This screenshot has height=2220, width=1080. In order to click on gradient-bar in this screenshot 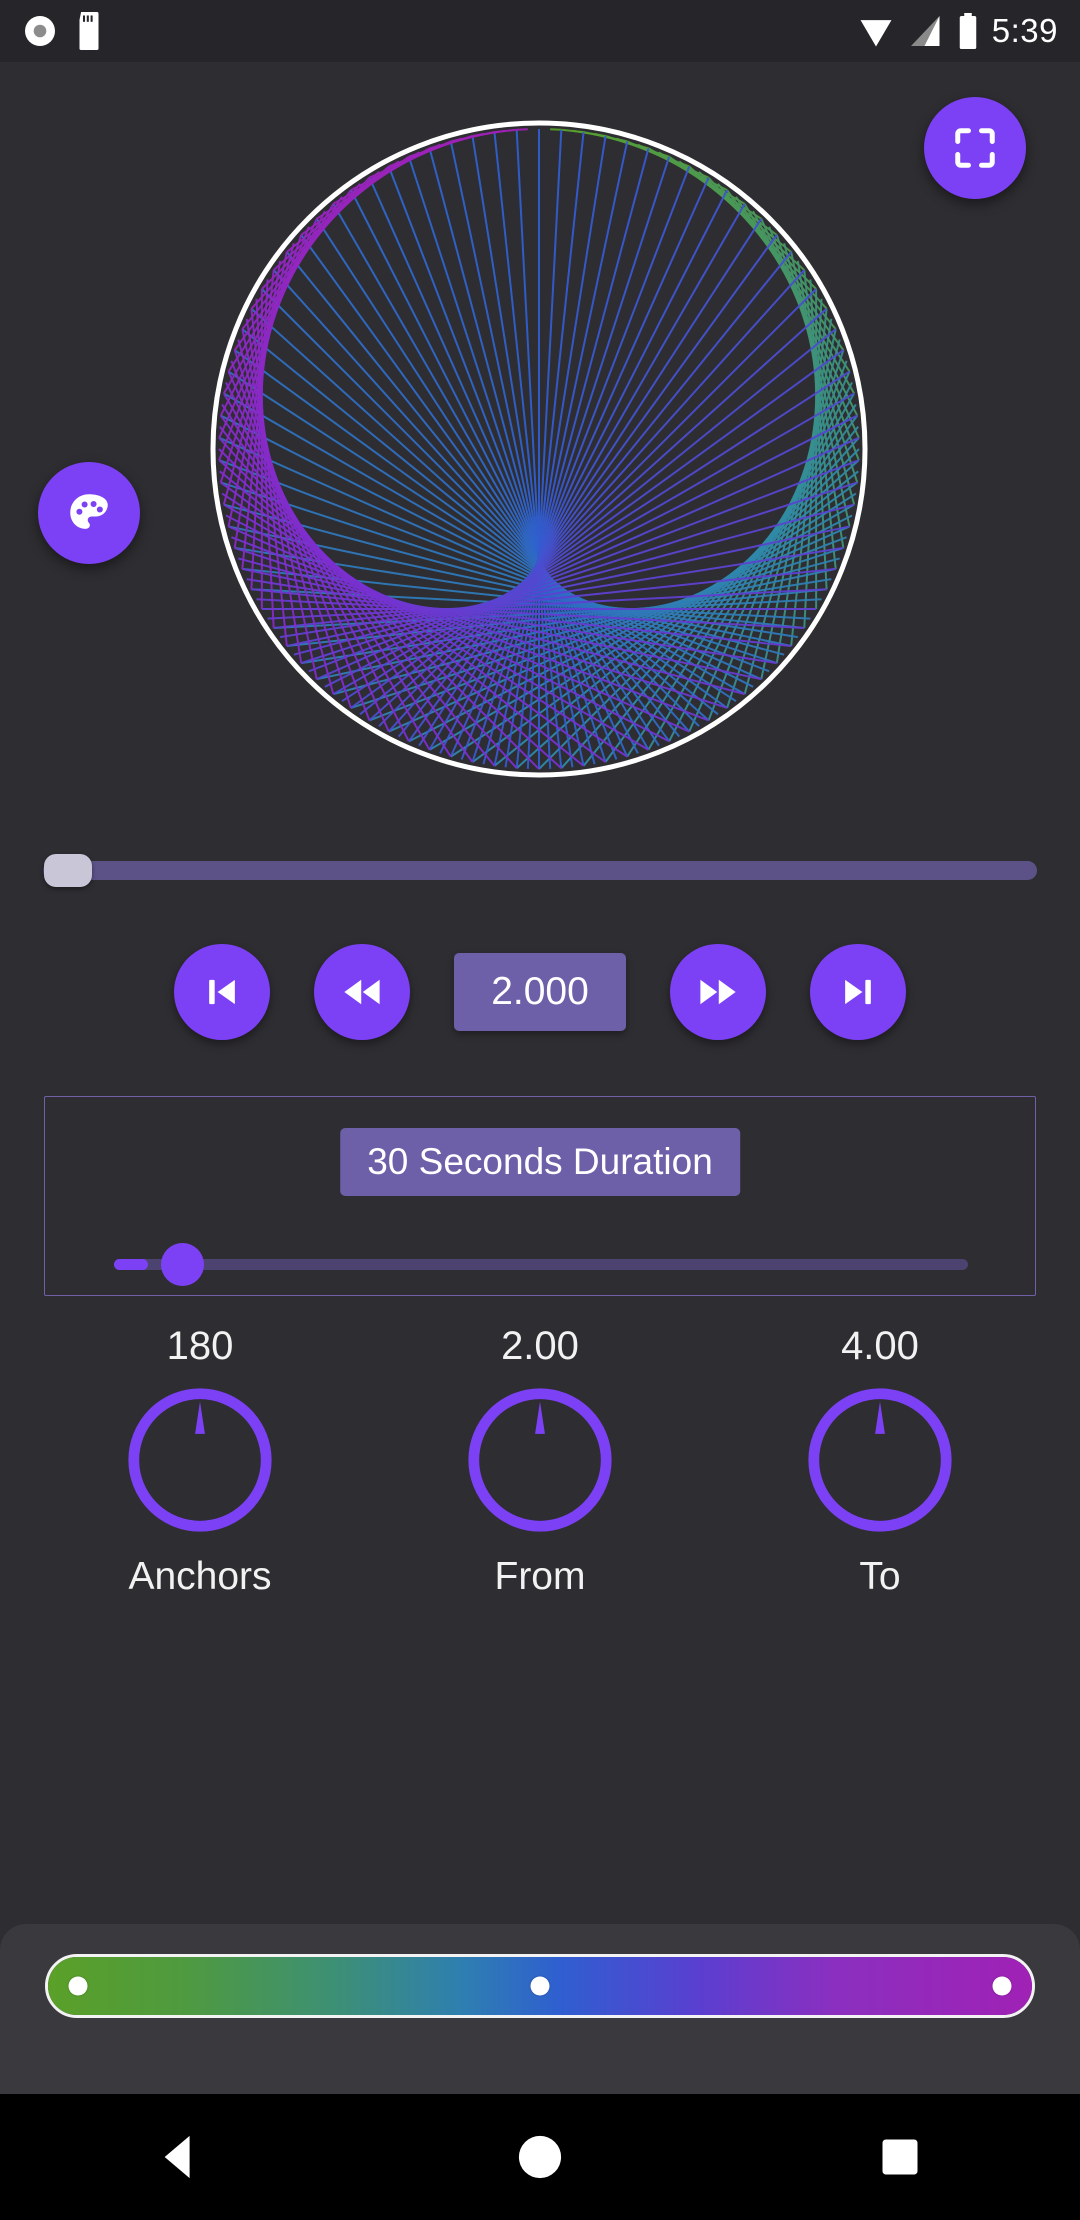, I will do `click(540, 1986)`.